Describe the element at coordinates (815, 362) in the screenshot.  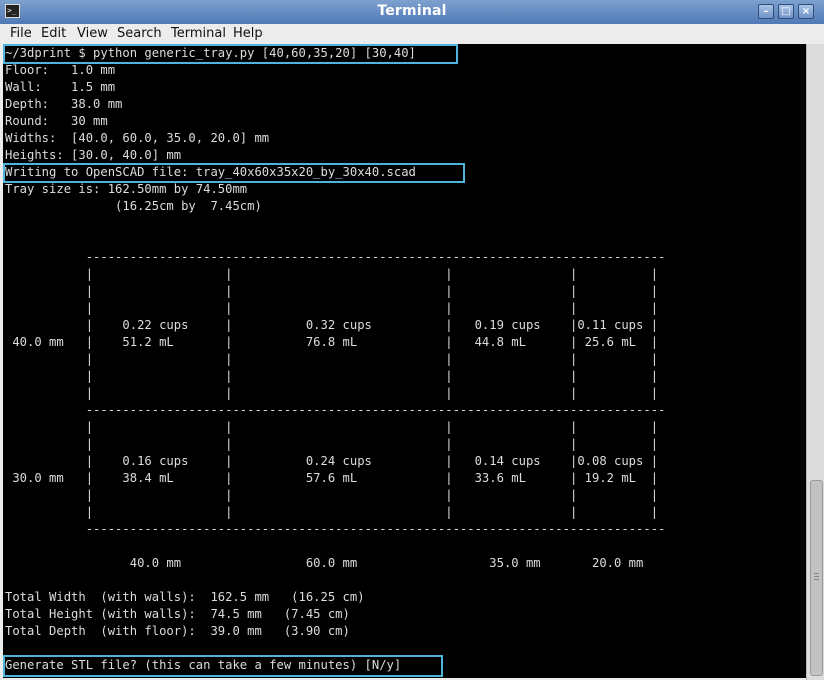
I see `vertical-scrollbar` at that location.